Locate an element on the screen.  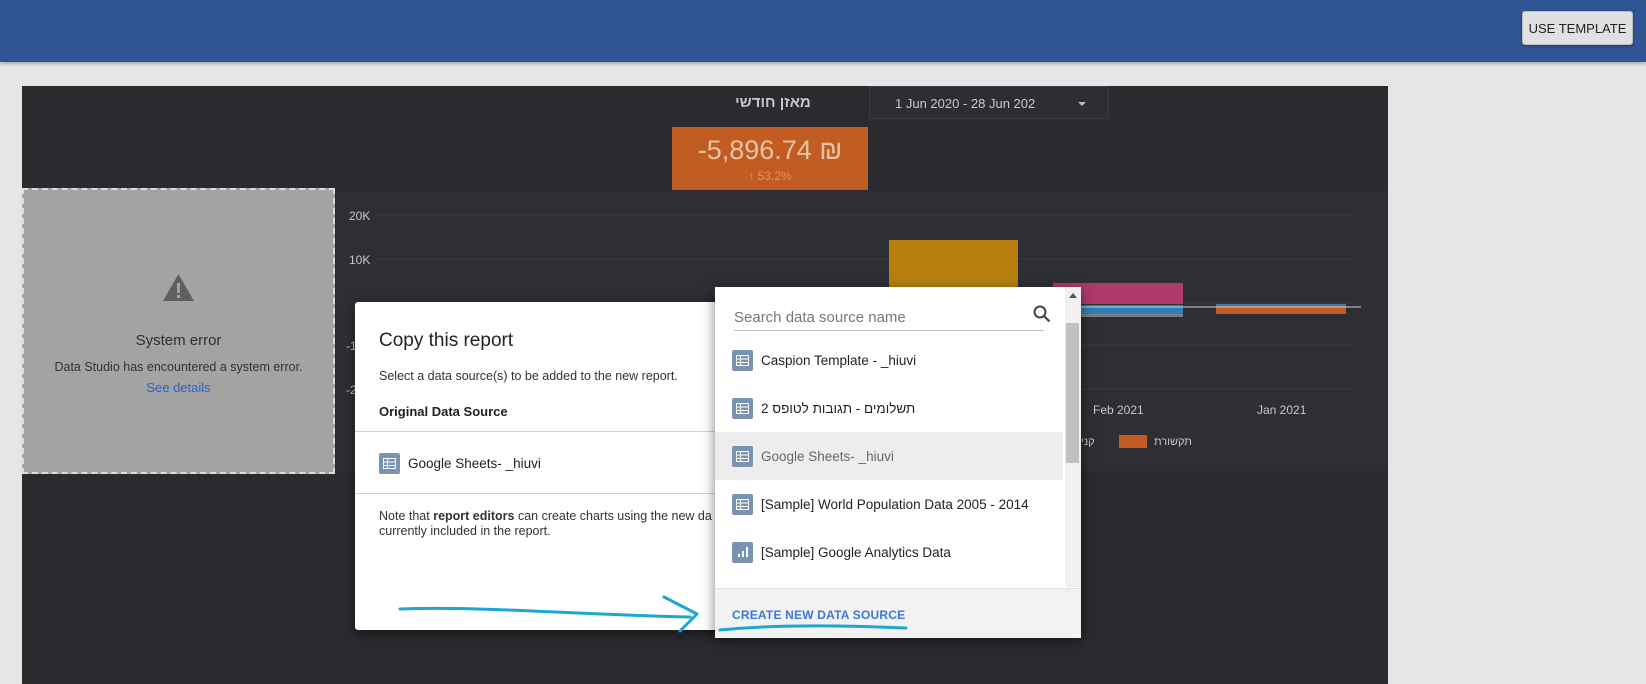
error-title: System error is located at coordinates (178, 340).